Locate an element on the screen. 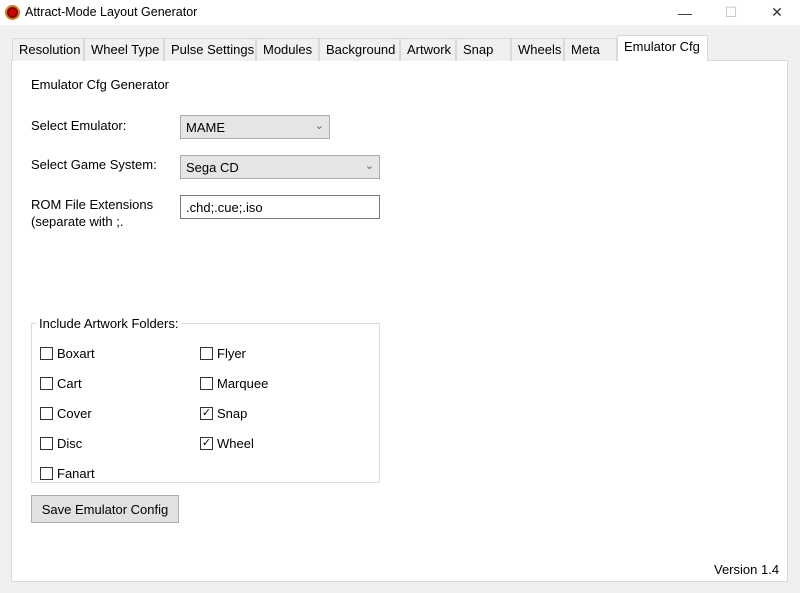 Image resolution: width=800 pixels, height=593 pixels. checkbox-label: Snap is located at coordinates (232, 413).